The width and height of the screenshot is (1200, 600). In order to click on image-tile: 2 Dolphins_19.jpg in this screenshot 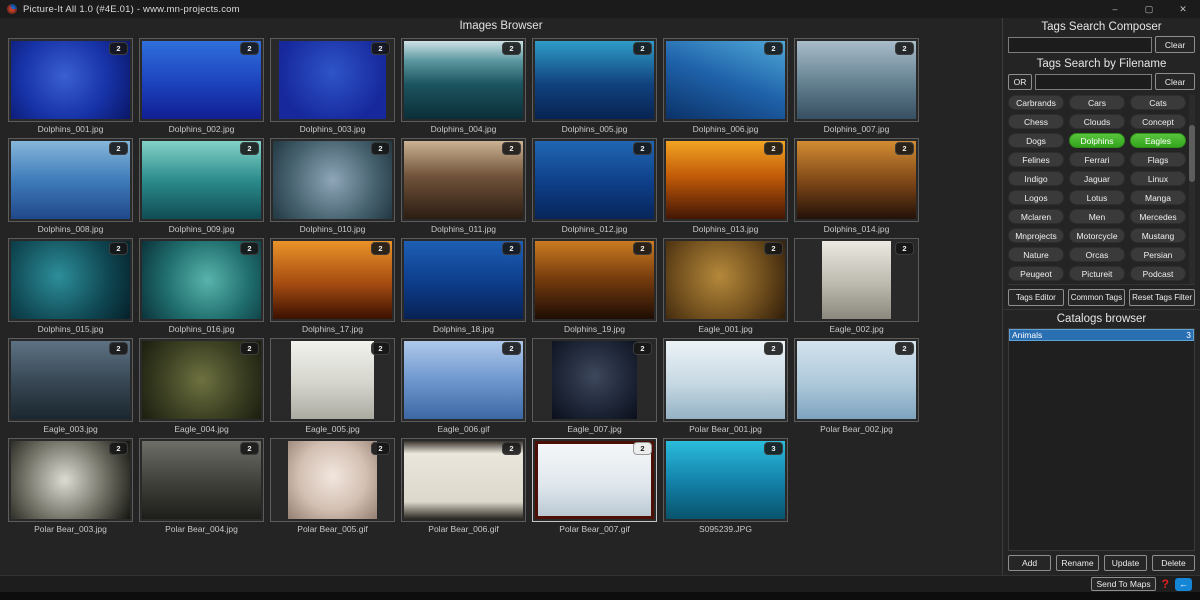, I will do `click(594, 286)`.